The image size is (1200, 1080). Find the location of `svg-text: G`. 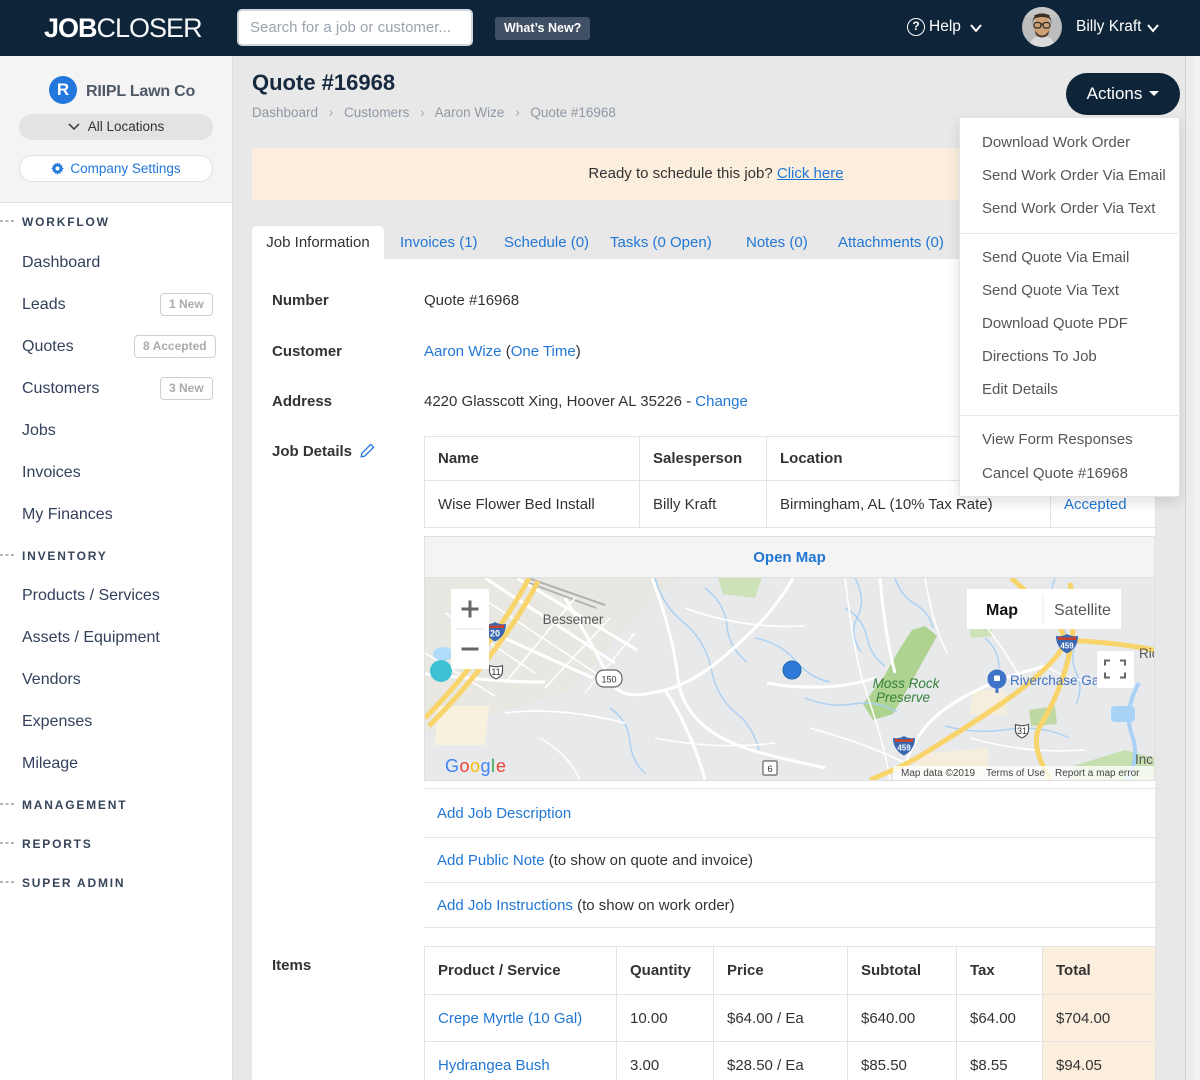

svg-text: G is located at coordinates (452, 766).